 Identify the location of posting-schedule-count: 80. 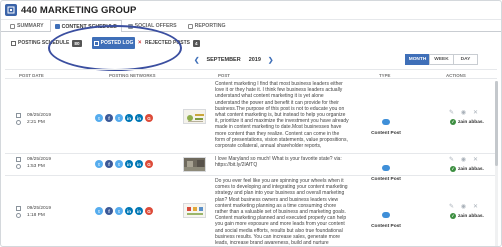
(77, 43).